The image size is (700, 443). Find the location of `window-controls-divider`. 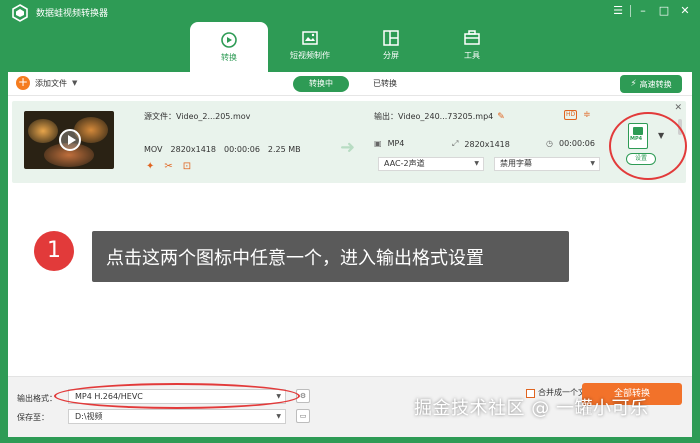

window-controls-divider is located at coordinates (630, 11).